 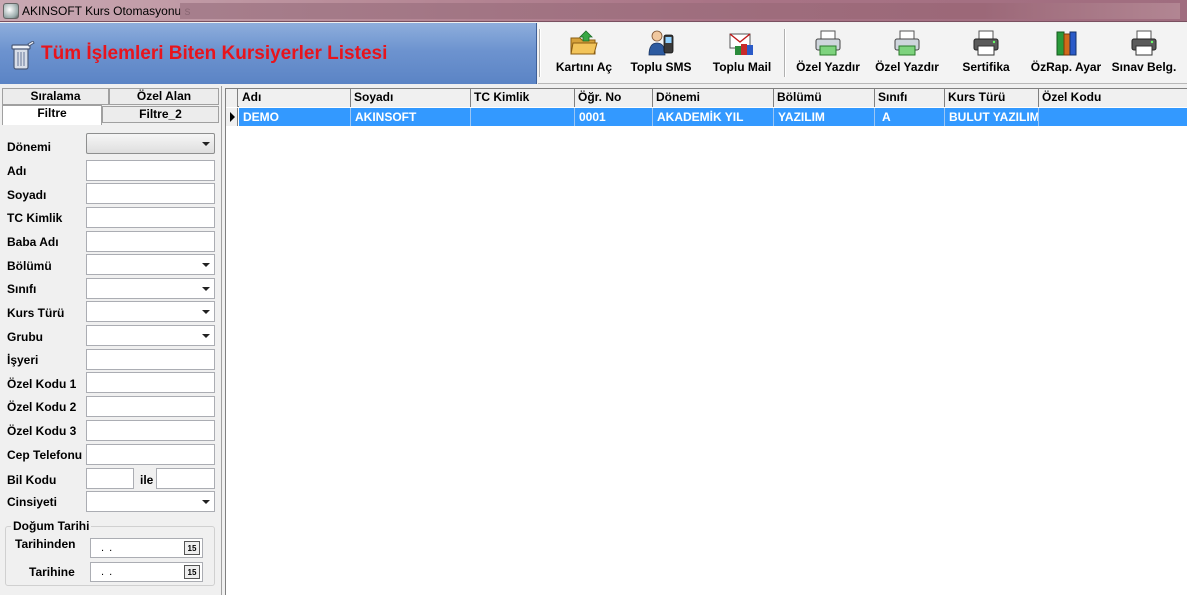 What do you see at coordinates (22, 289) in the screenshot?
I see `label-sinifi: Sınıfı` at bounding box center [22, 289].